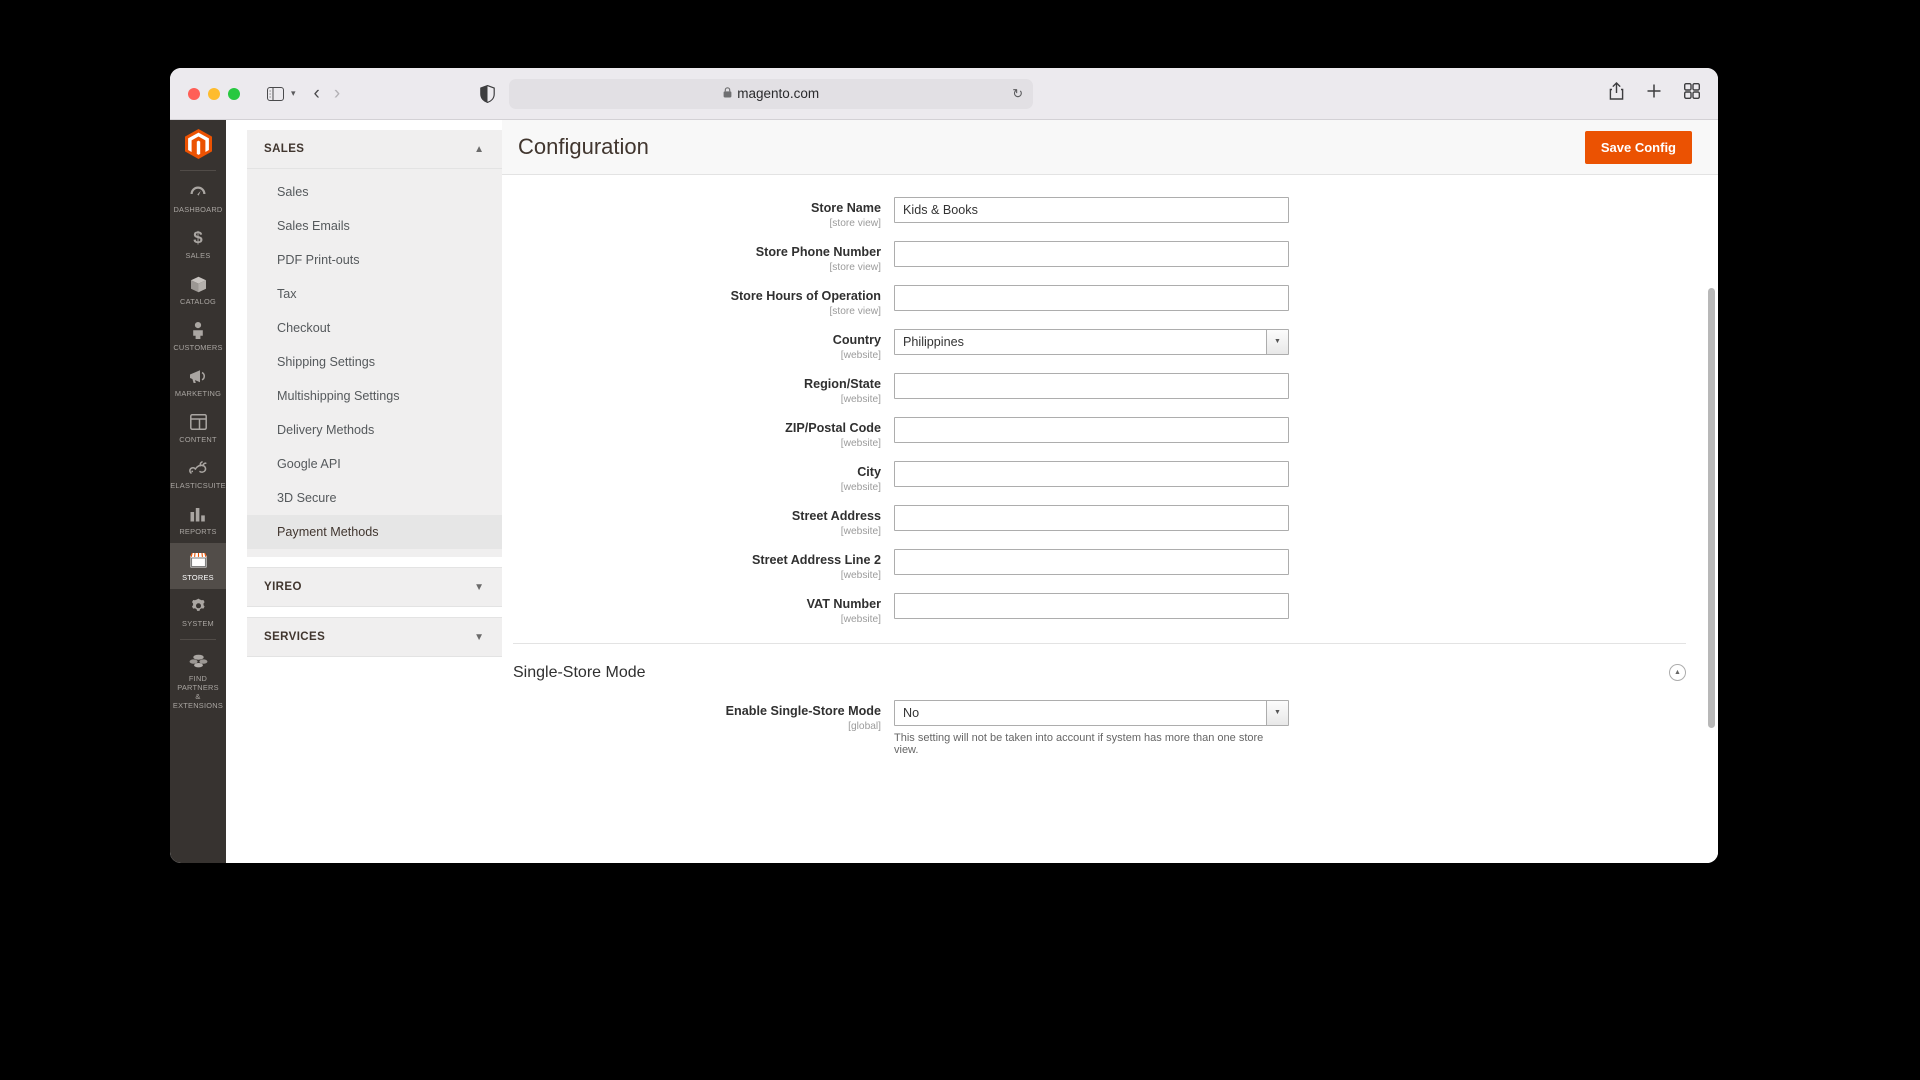 This screenshot has height=1080, width=1920. I want to click on single-store-mode-header: Single-Store Mode ▲, so click(1110, 672).